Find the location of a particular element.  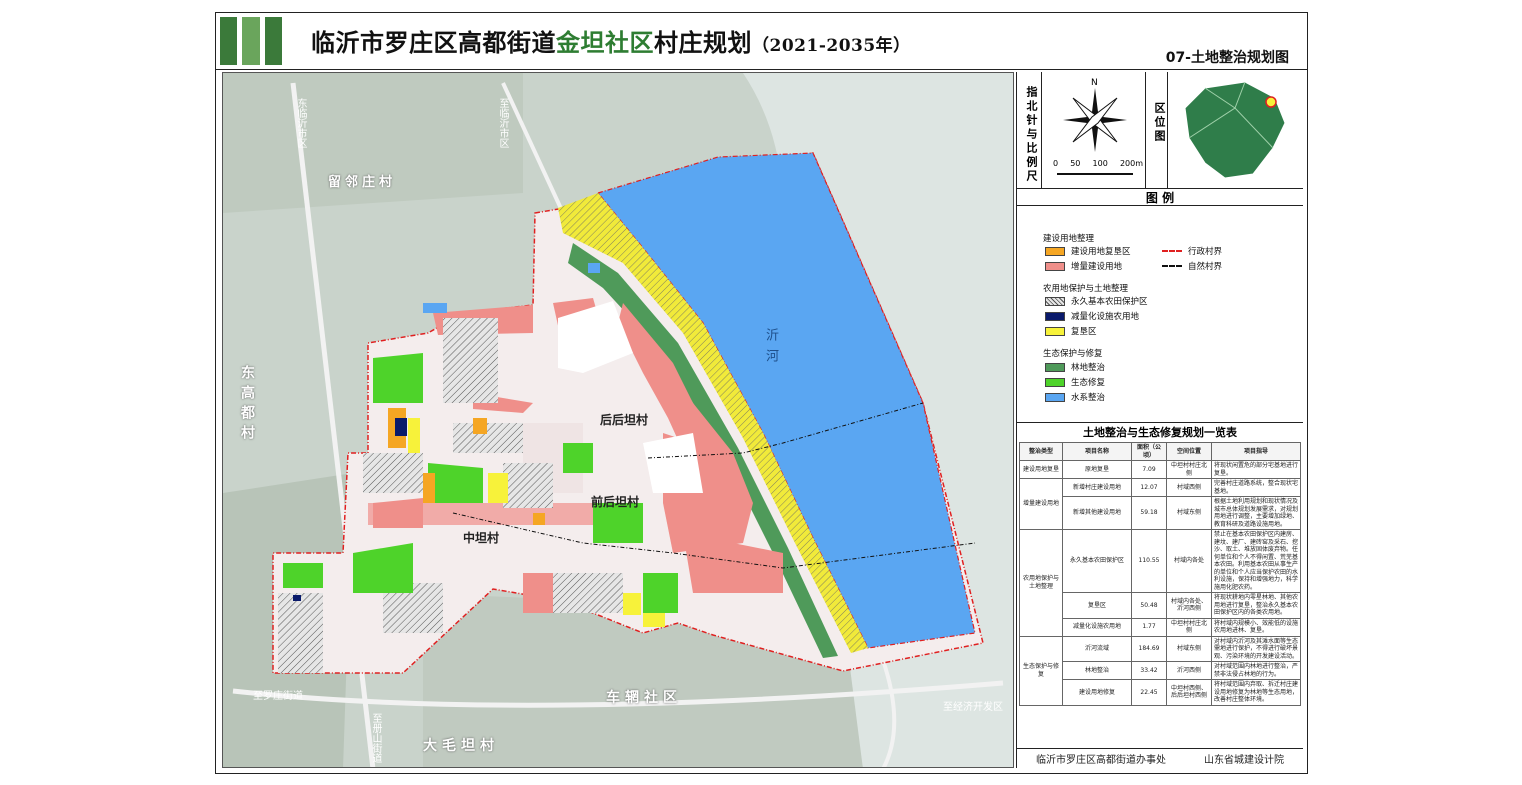

table-row: 建设用地复垦 原地复垦 7.09 中坦村村庄北侧 将现状闲置危的部分宅基地进行复垦。 is located at coordinates (1160, 469).